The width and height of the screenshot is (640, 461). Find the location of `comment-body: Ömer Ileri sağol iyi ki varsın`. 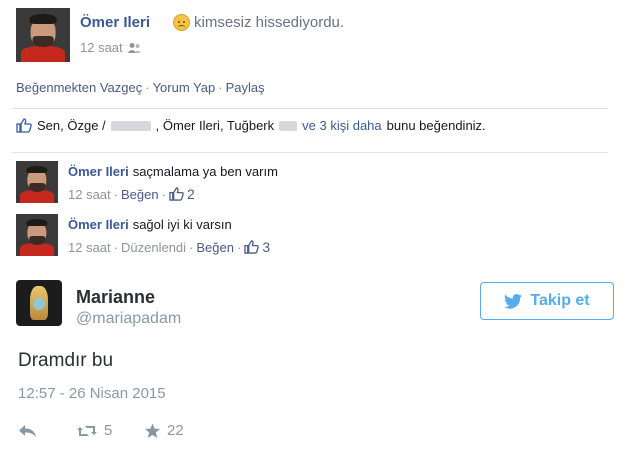

comment-body: Ömer Ileri sağol iyi ki varsın is located at coordinates (150, 224).